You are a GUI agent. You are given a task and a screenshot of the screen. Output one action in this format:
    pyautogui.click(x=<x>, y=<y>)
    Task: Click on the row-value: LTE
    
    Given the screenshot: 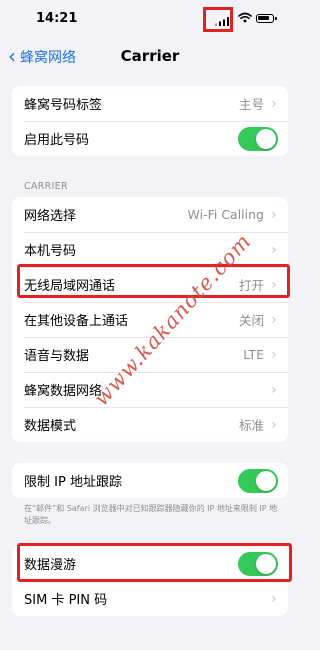 What is the action you would take?
    pyautogui.click(x=253, y=354)
    